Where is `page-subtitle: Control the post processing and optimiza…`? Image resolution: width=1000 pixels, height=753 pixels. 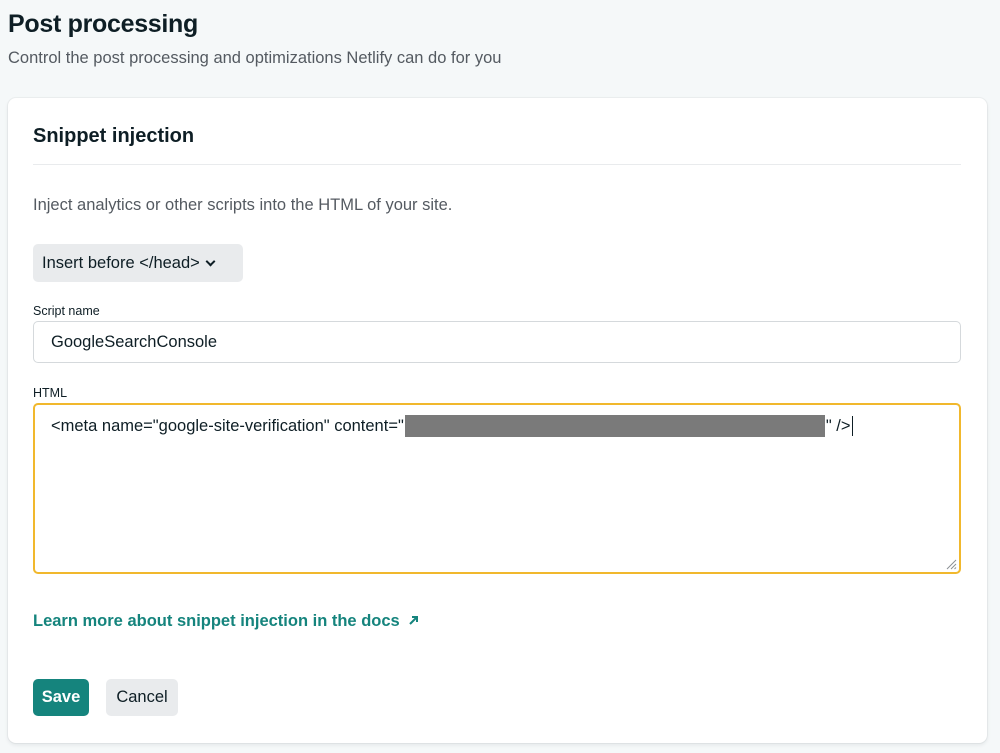 page-subtitle: Control the post processing and optimiza… is located at coordinates (255, 58).